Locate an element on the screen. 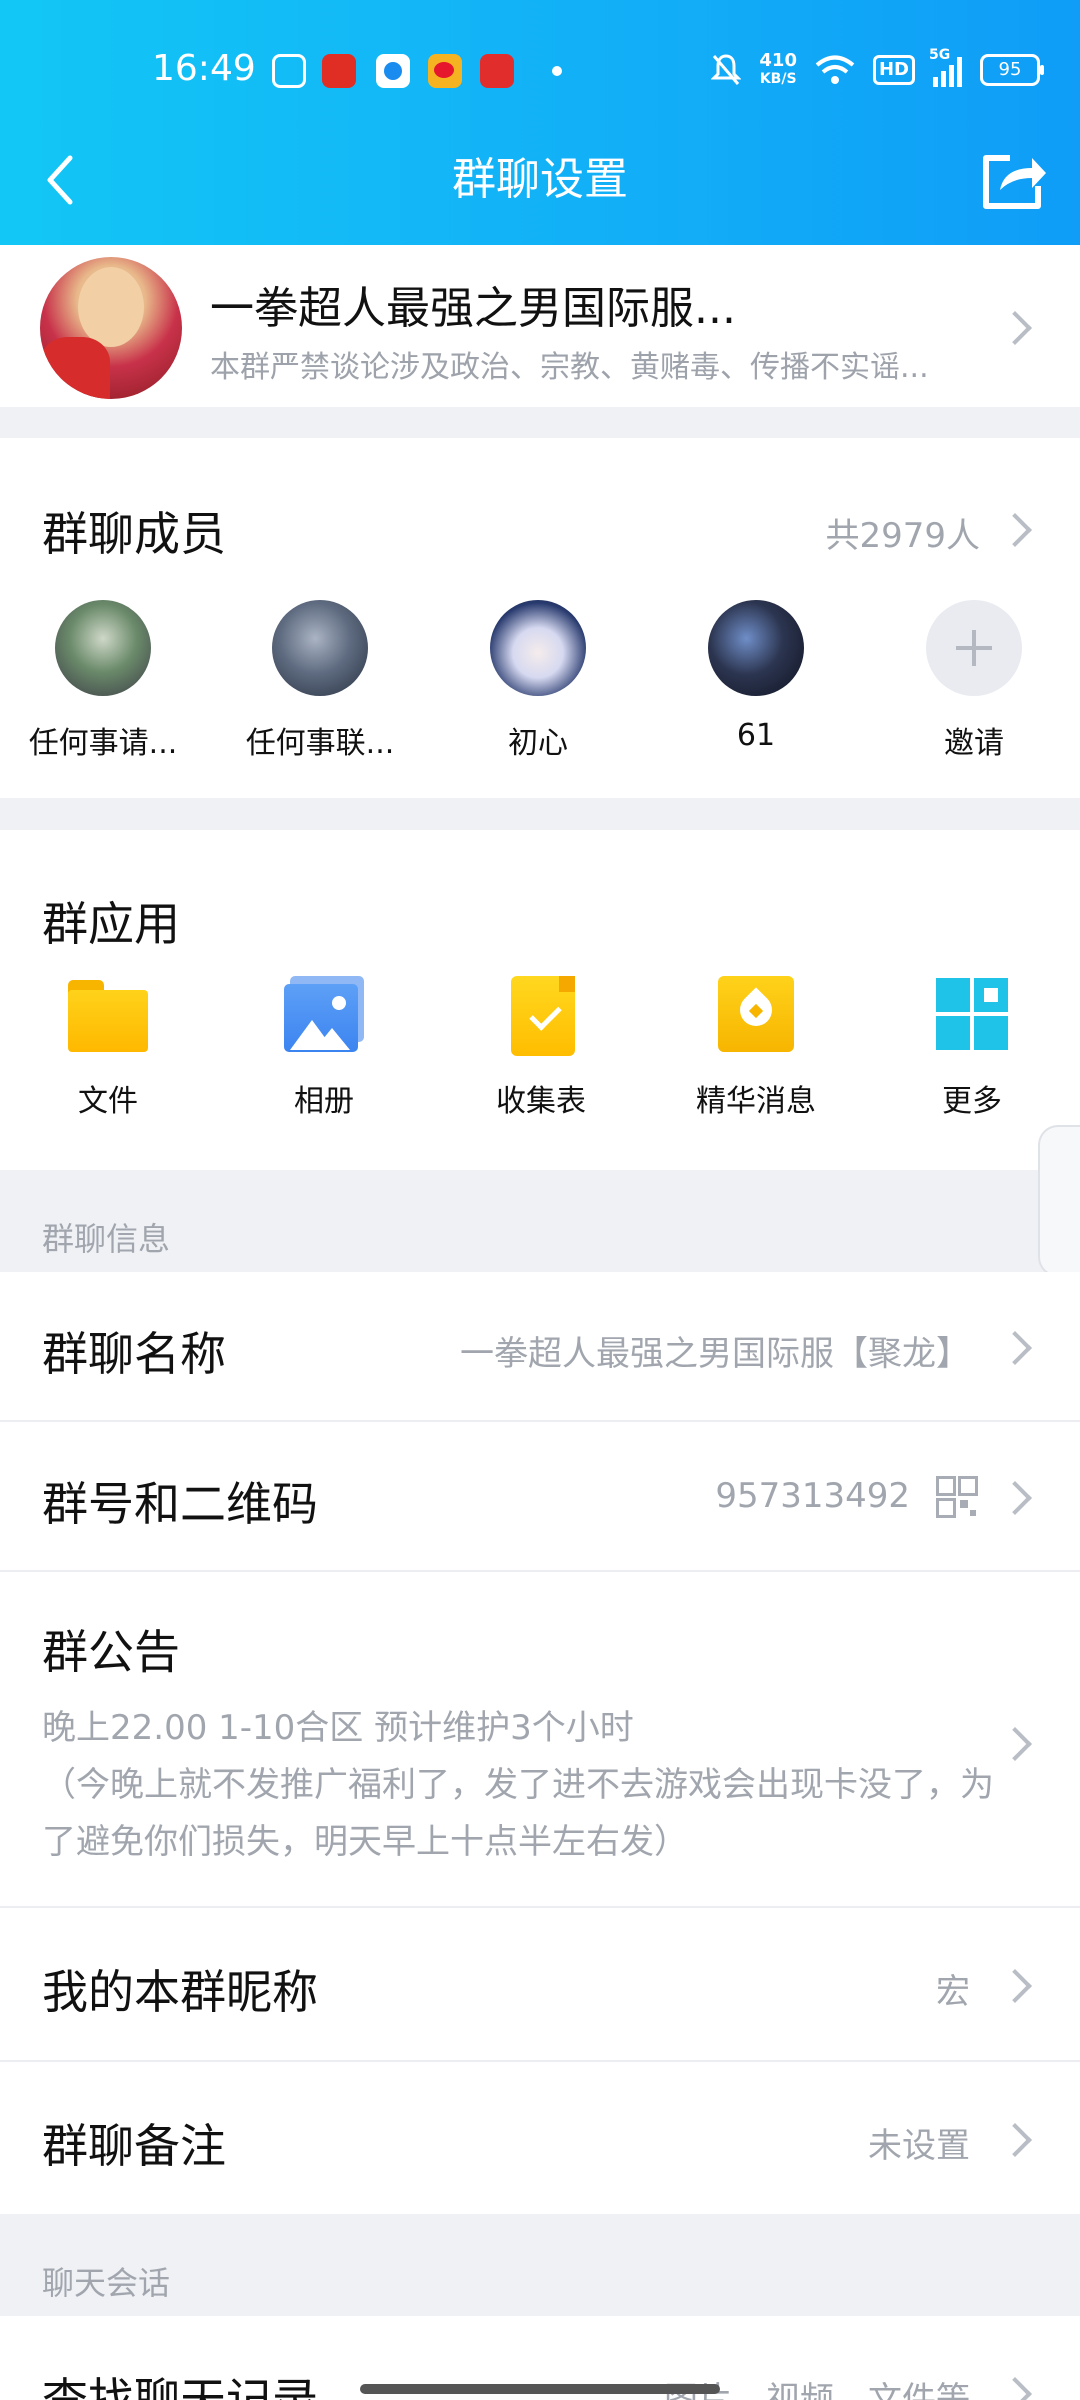 This screenshot has height=2400, width=1080. notice-label: 群公告 is located at coordinates (111, 1652).